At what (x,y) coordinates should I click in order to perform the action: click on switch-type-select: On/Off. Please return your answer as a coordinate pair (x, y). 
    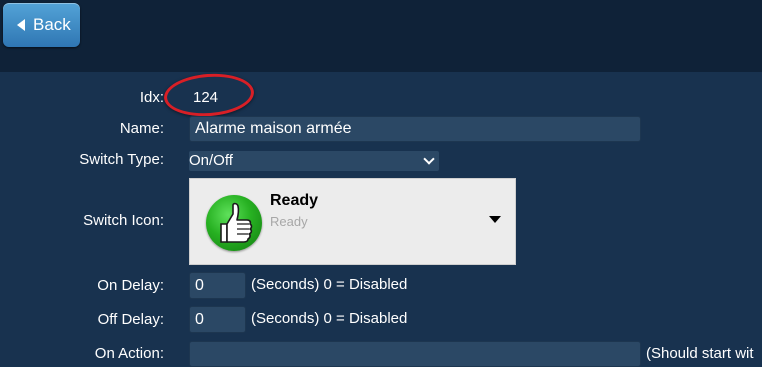
    Looking at the image, I should click on (314, 161).